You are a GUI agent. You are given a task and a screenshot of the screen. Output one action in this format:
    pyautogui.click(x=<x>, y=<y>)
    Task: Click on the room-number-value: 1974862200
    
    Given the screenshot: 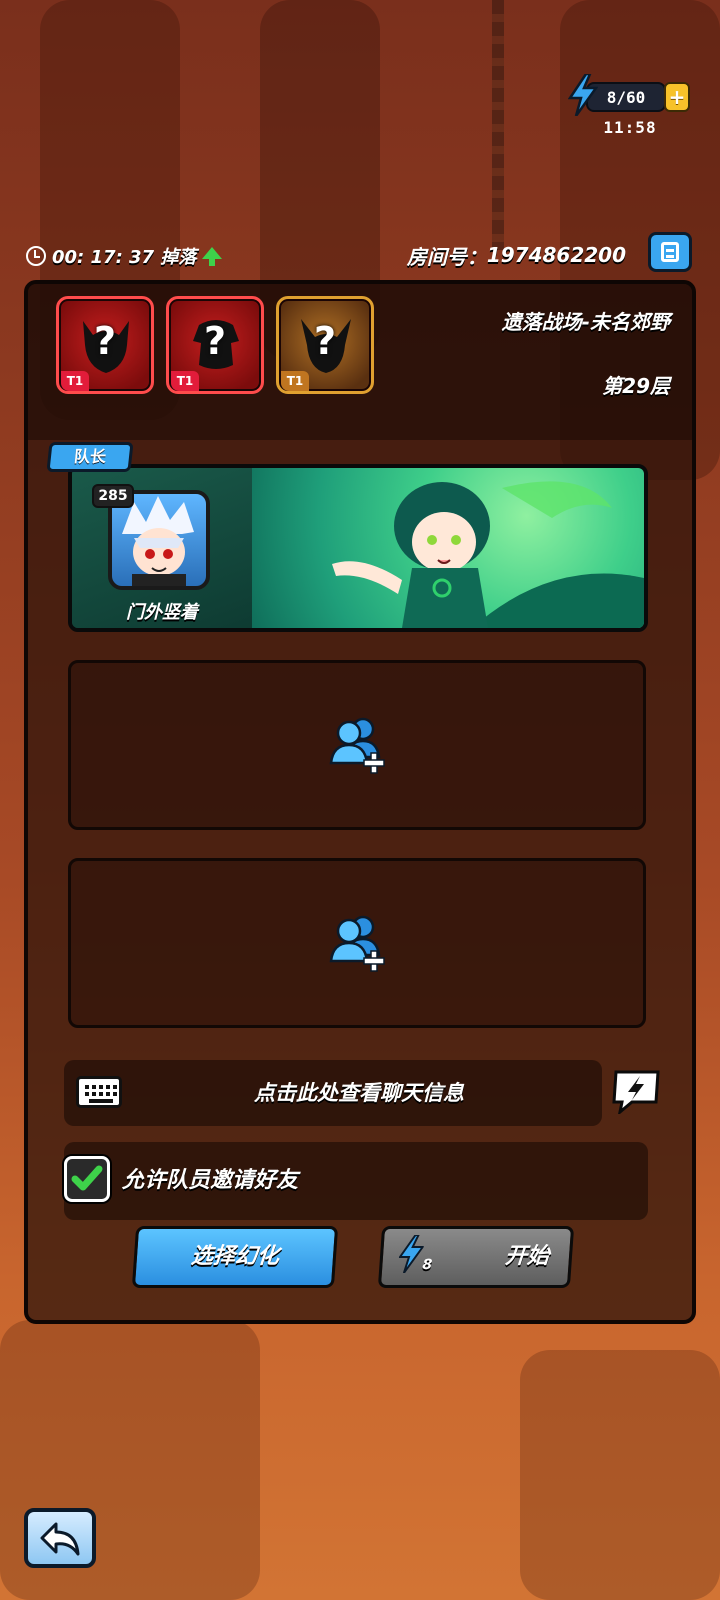 What is the action you would take?
    pyautogui.click(x=556, y=255)
    